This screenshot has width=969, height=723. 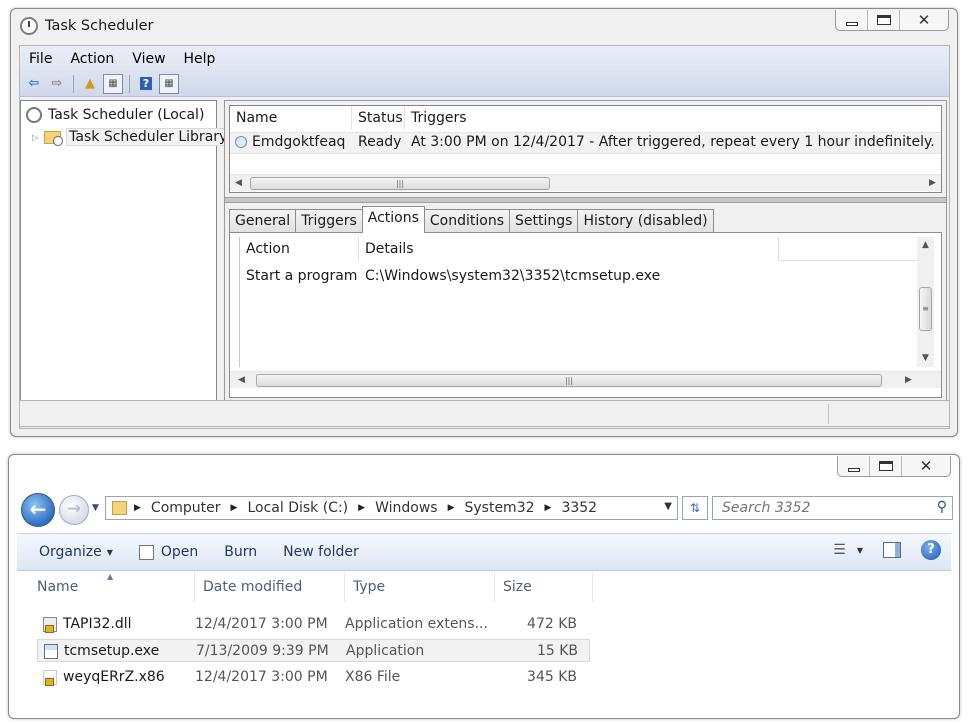 What do you see at coordinates (270, 587) in the screenshot?
I see `column-header-date-modified: Date modified` at bounding box center [270, 587].